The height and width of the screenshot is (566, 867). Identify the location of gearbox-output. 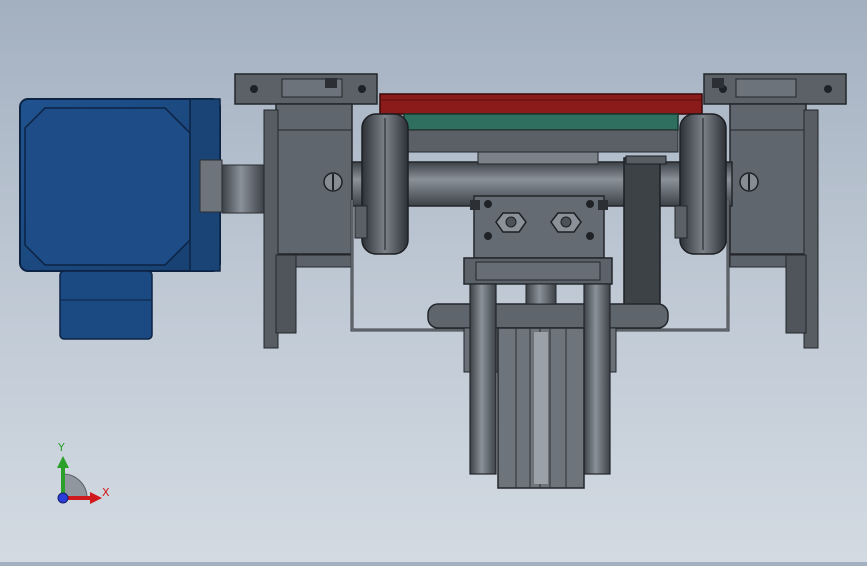
(106, 305).